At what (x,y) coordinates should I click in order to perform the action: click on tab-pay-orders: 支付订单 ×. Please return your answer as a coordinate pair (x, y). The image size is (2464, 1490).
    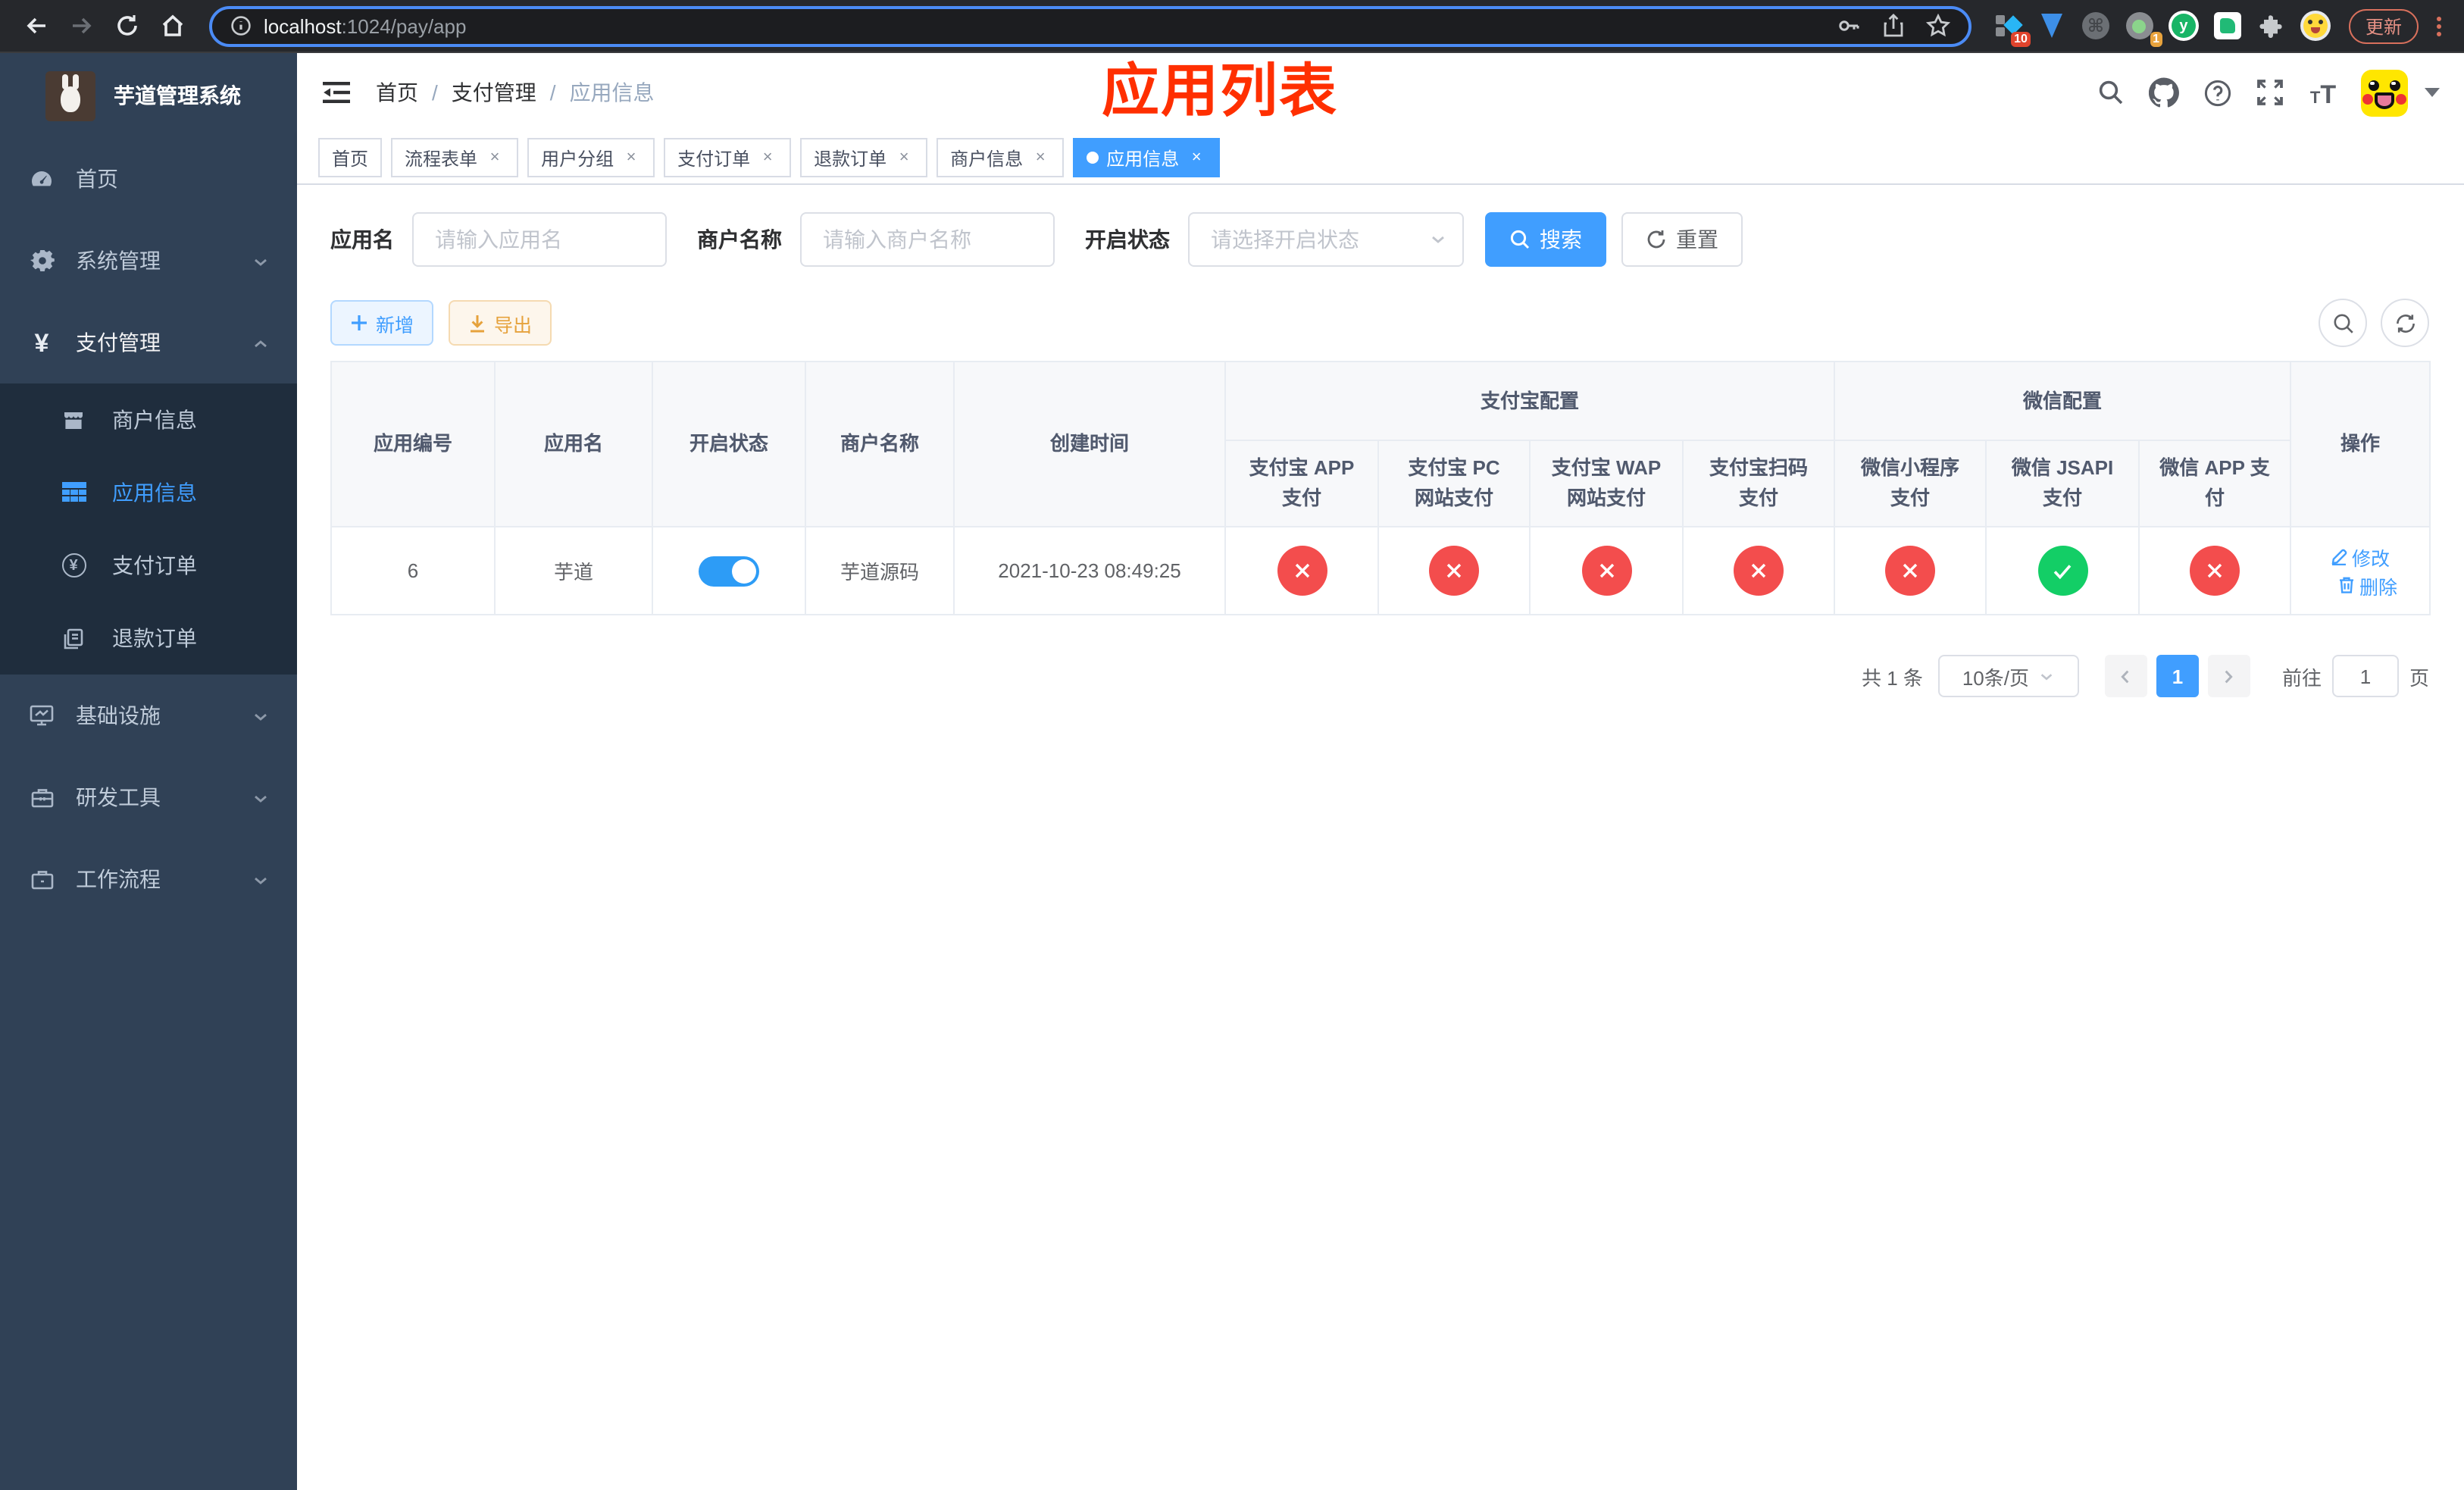
    Looking at the image, I should click on (728, 157).